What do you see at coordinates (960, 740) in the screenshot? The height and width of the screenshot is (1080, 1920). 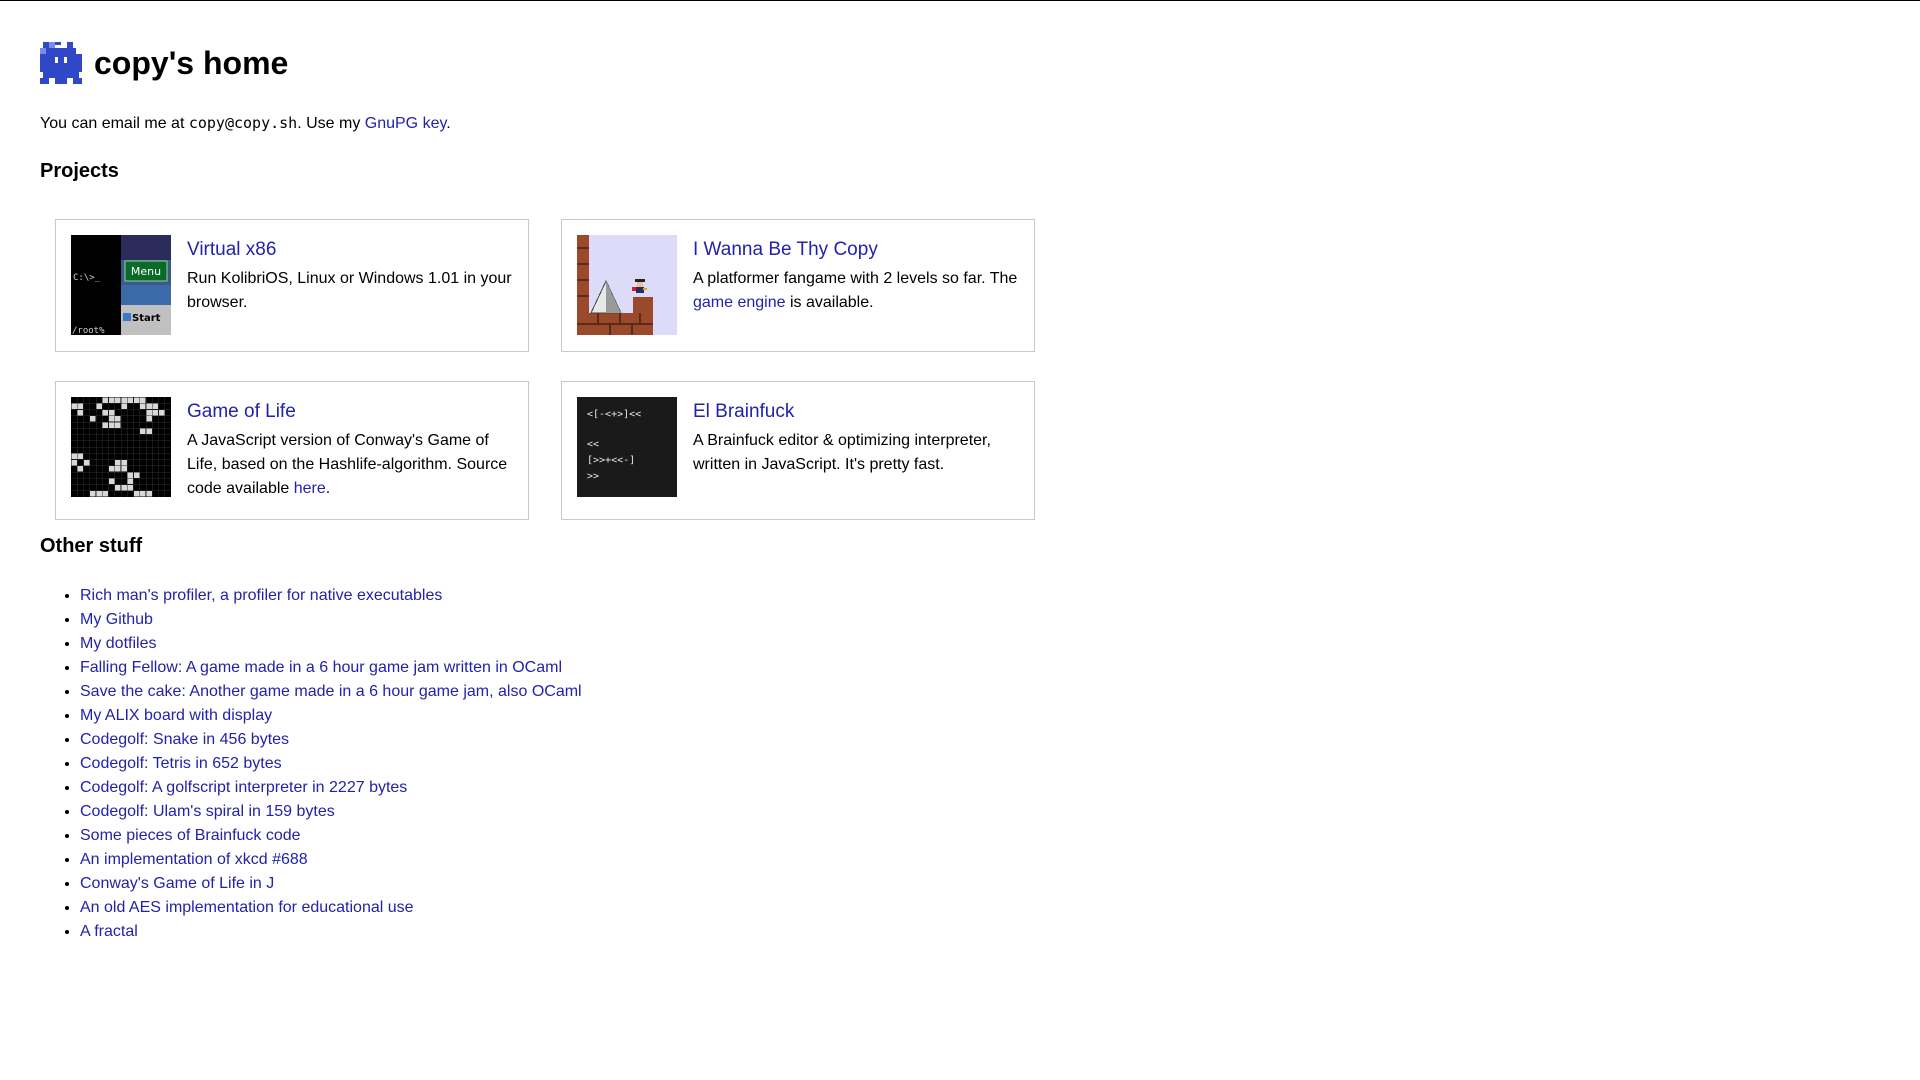 I see `list-item: Codegolf: Snake in 456 bytes` at bounding box center [960, 740].